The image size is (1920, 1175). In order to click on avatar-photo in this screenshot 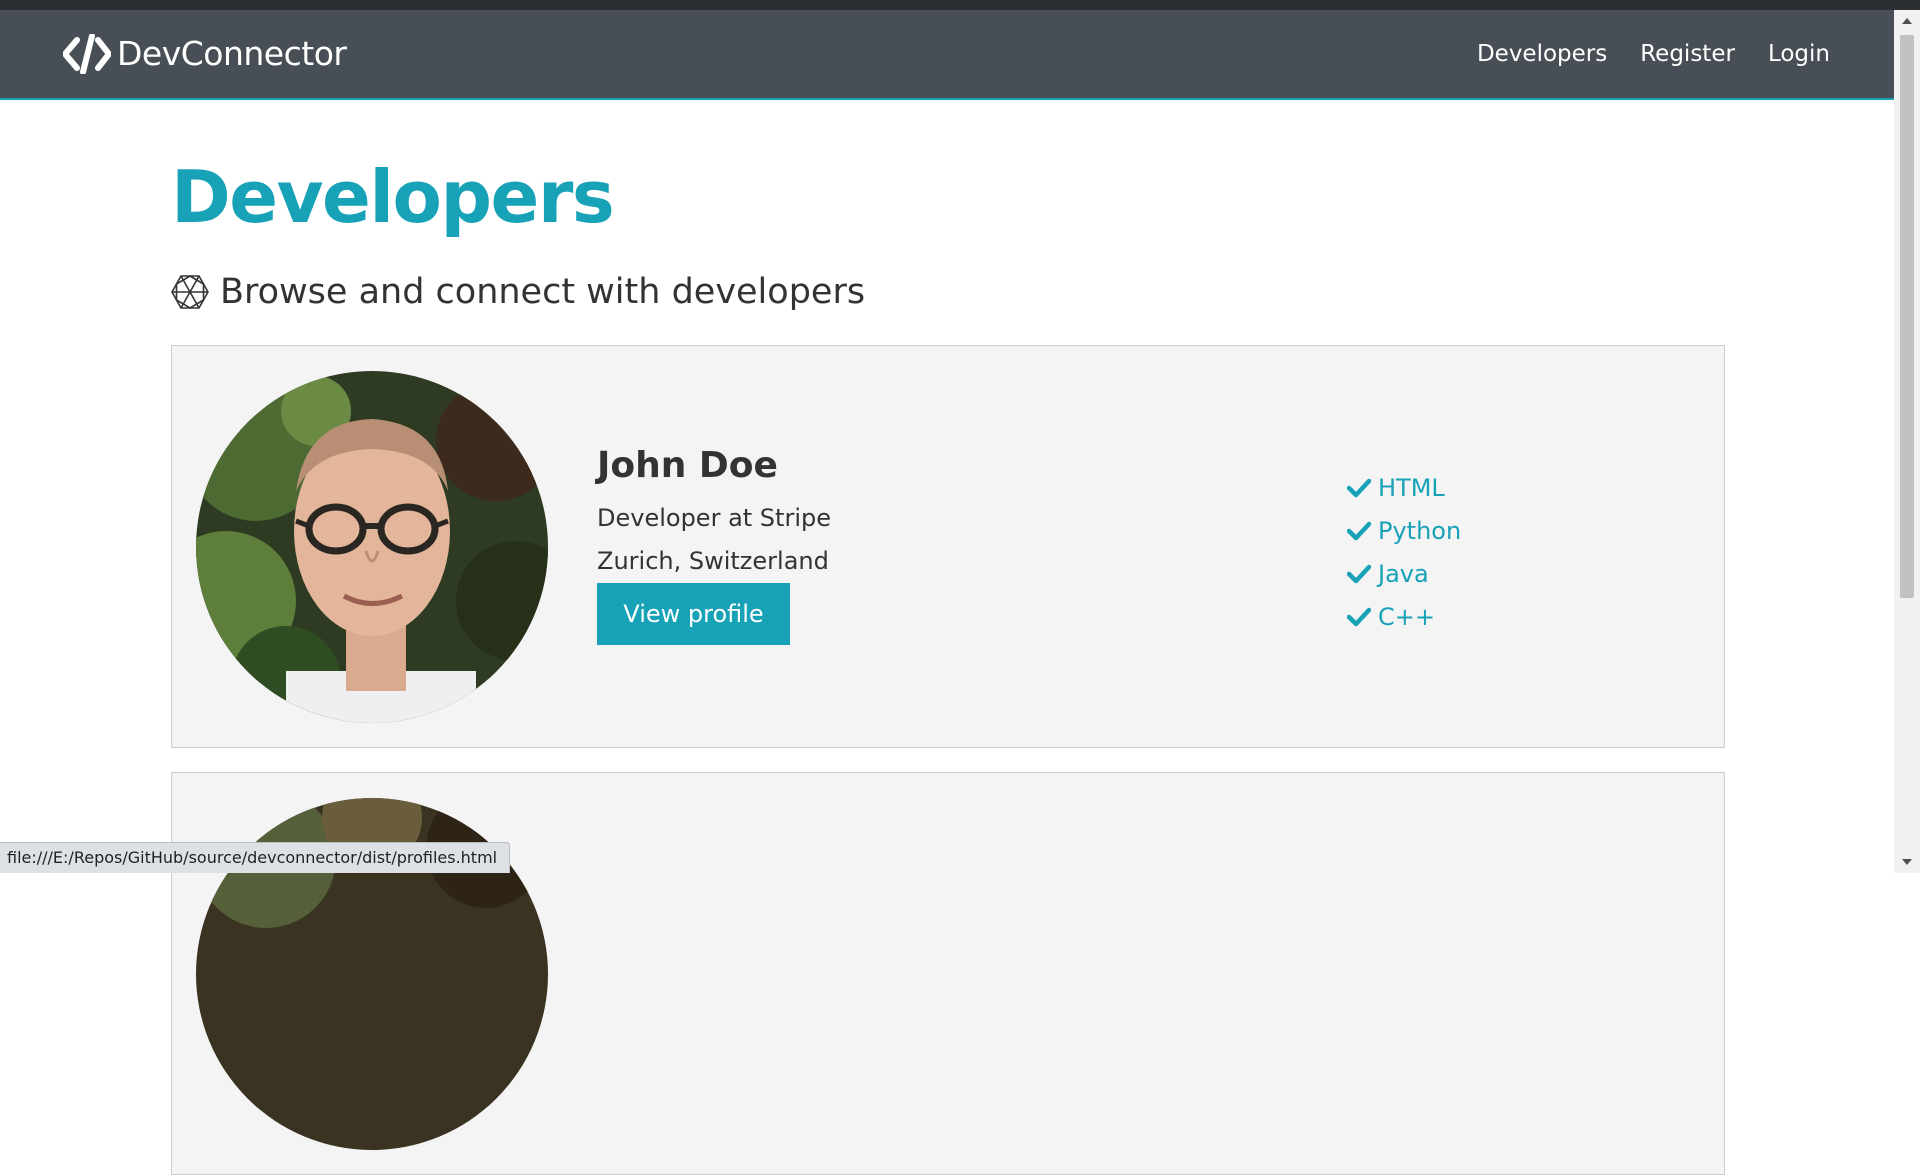, I will do `click(372, 547)`.